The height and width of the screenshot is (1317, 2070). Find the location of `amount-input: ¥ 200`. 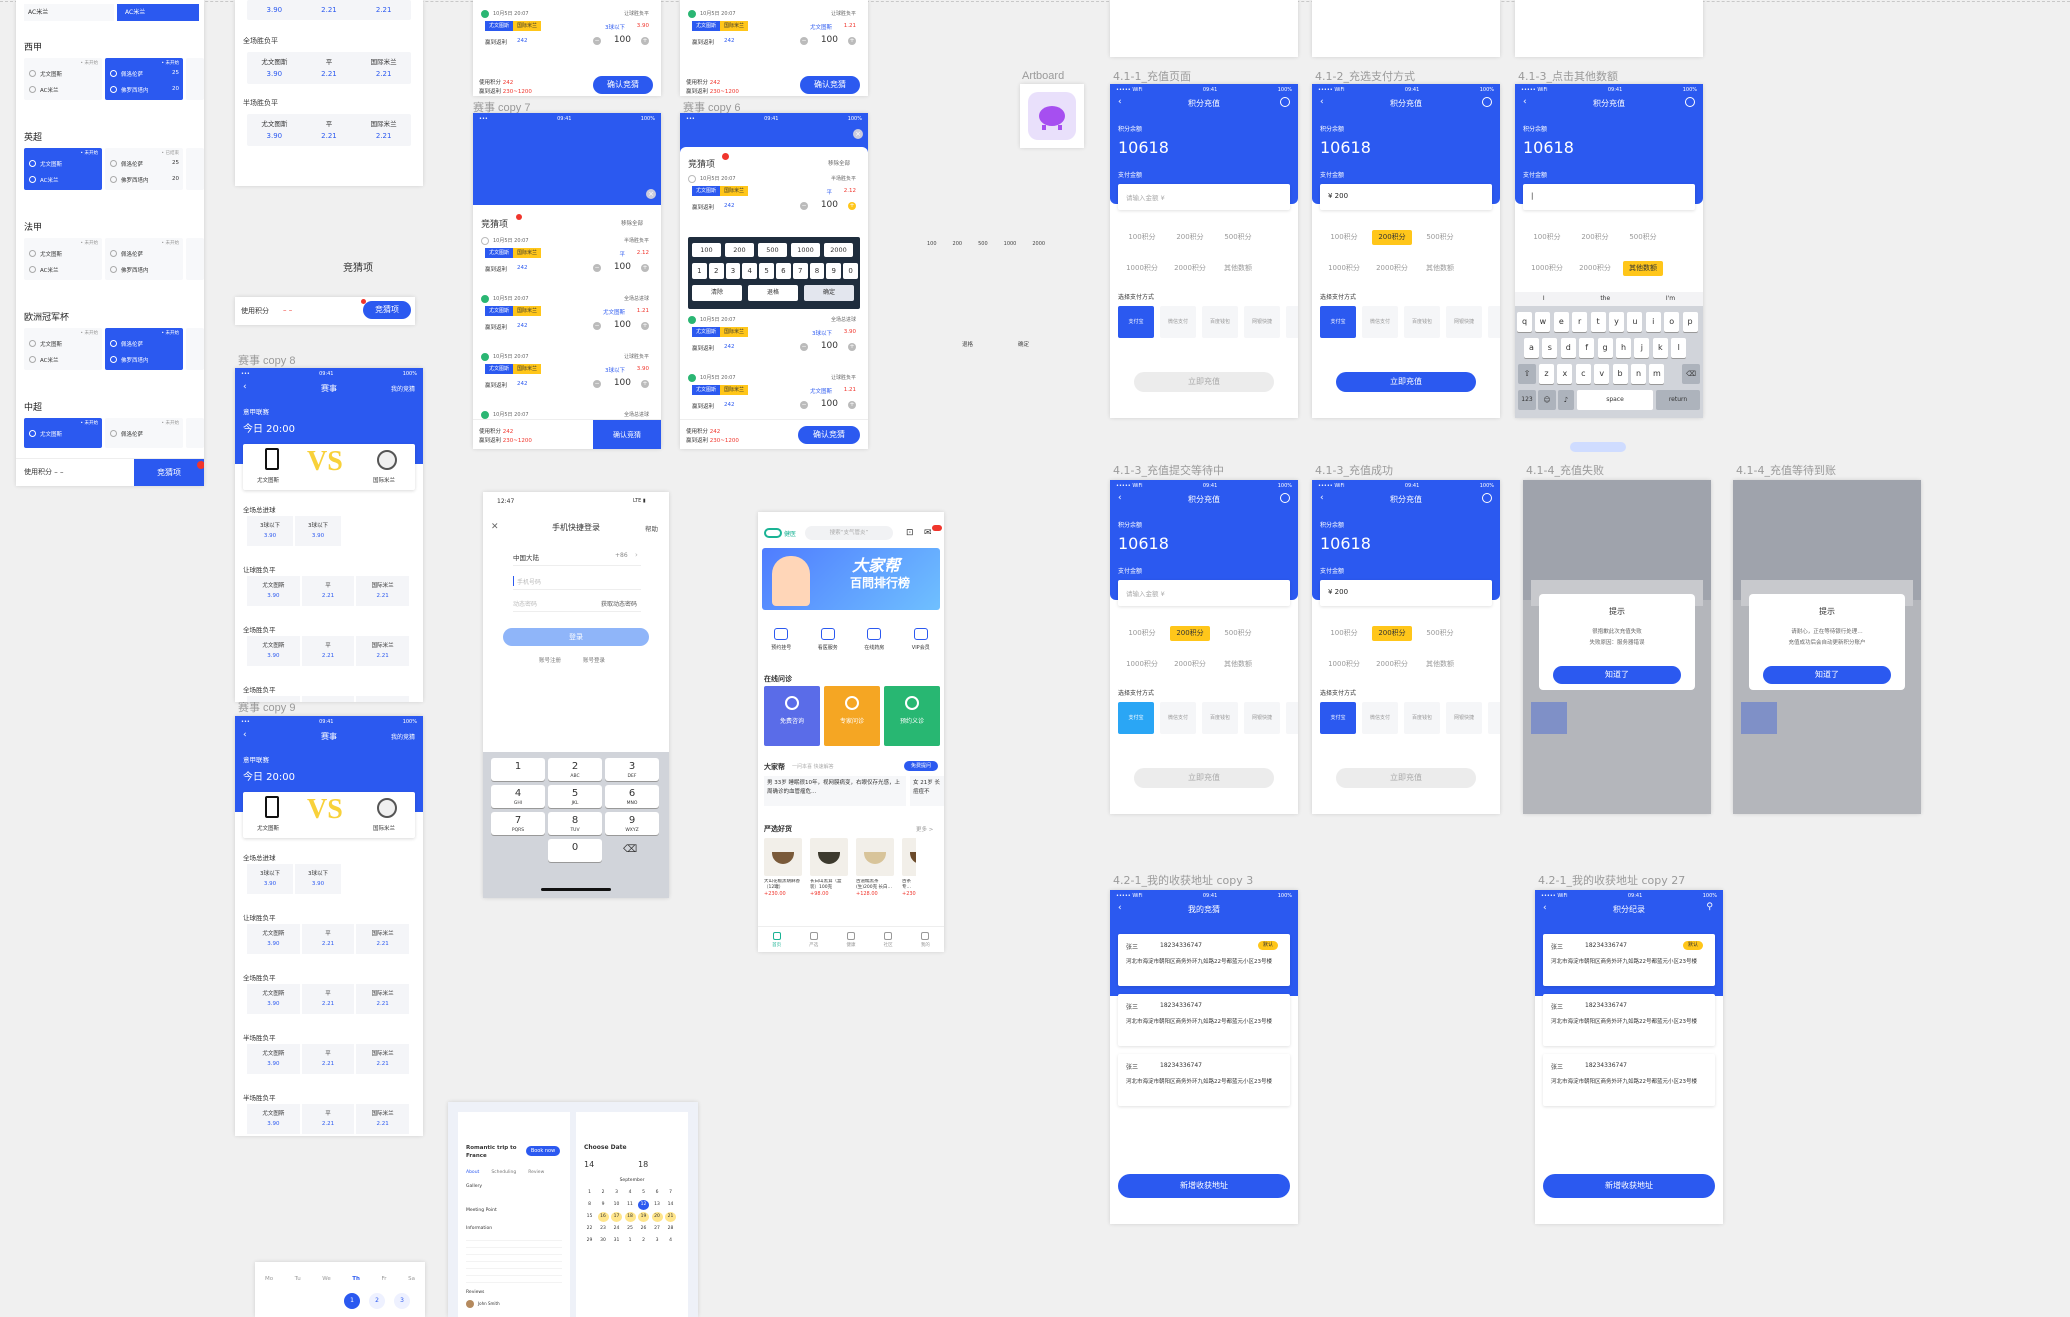

amount-input: ¥ 200 is located at coordinates (1406, 197).